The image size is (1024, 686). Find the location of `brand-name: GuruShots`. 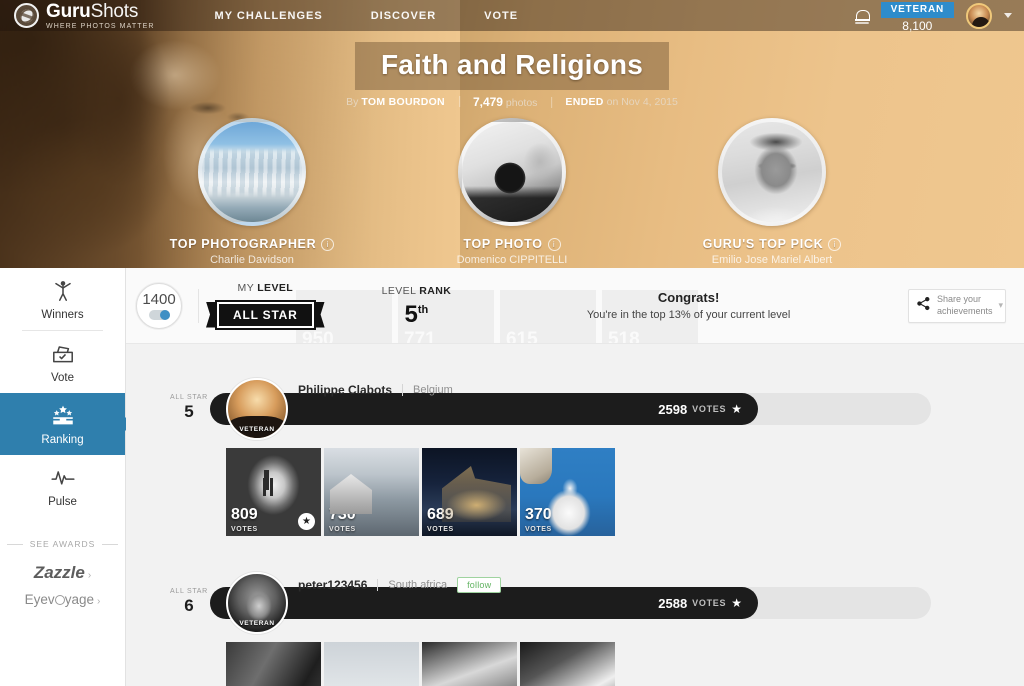

brand-name: GuruShots is located at coordinates (92, 11).